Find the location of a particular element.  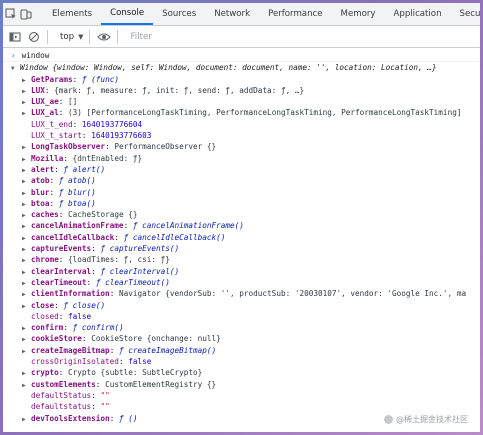

property-row: ▶ crypto: Crypto {subtle: SubtleCrypto} is located at coordinates (241, 372).